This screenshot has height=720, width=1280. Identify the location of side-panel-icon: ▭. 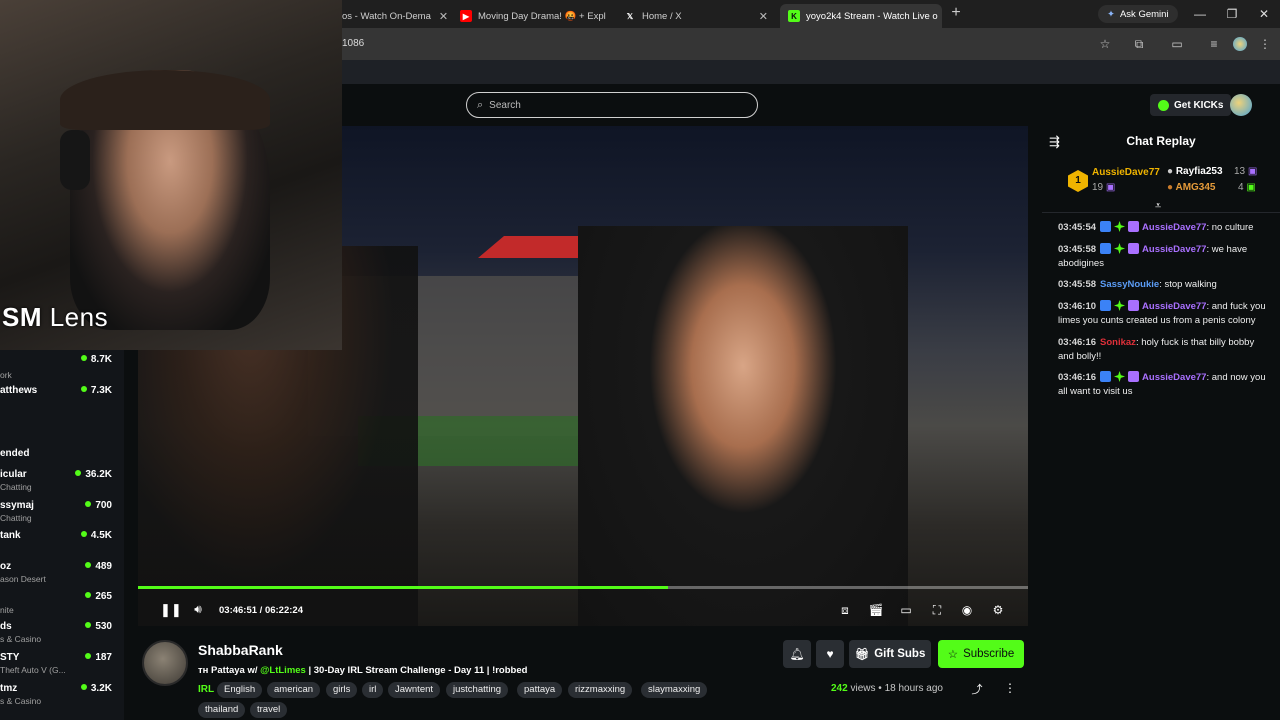
(1177, 44).